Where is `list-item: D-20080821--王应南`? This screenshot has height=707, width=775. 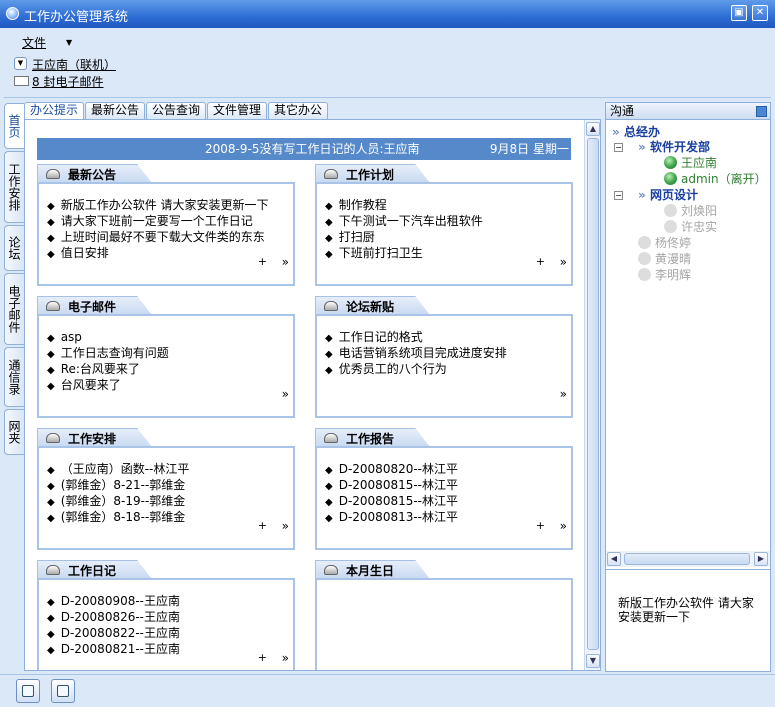
list-item: D-20080821--王应南 is located at coordinates (113, 650).